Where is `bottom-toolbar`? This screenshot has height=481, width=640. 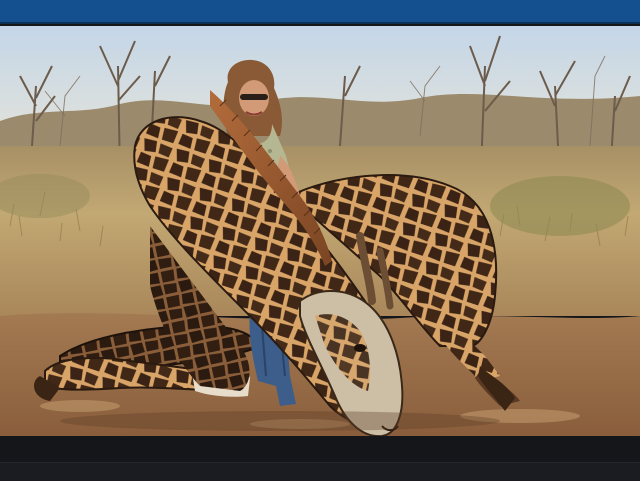 bottom-toolbar is located at coordinates (320, 471).